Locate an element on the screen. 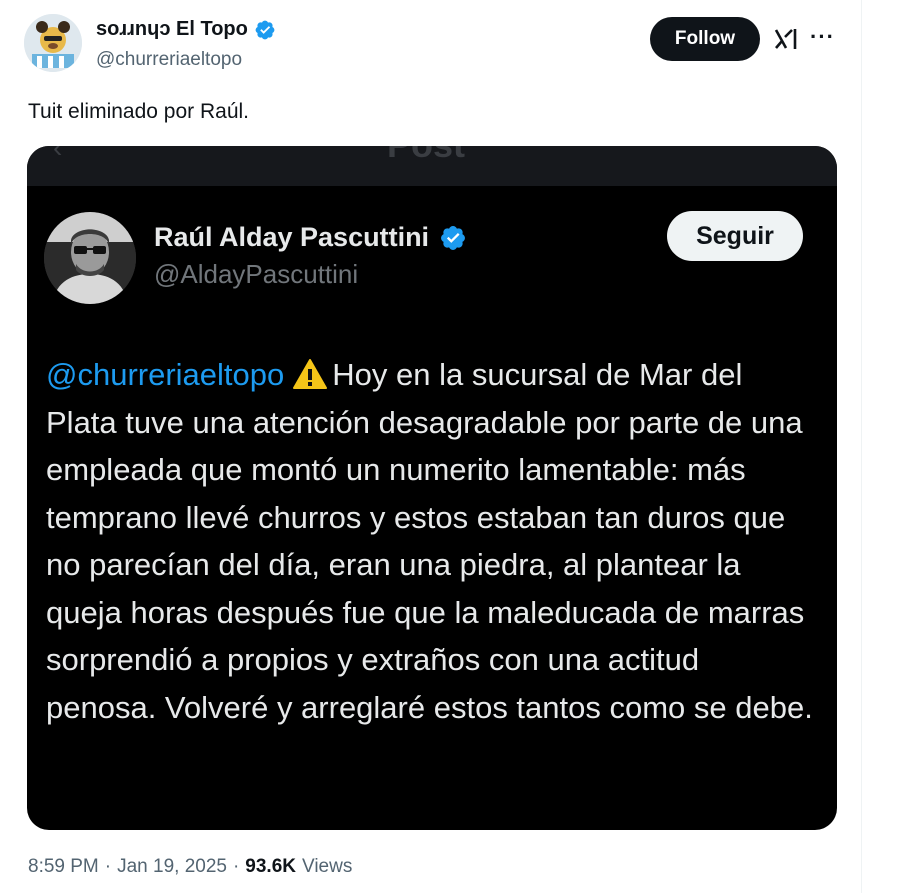 The width and height of the screenshot is (900, 893). tweet-meta: 8:59 PM · Jan 19, 2025 · 93.6K Views is located at coordinates (190, 867).